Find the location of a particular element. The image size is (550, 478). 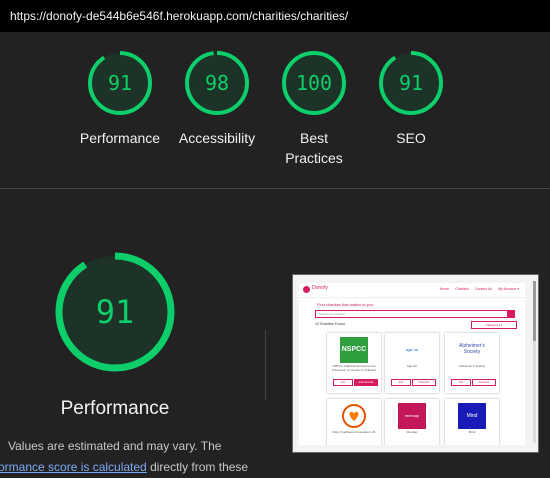

charity-name: Mencap is located at coordinates (412, 432).